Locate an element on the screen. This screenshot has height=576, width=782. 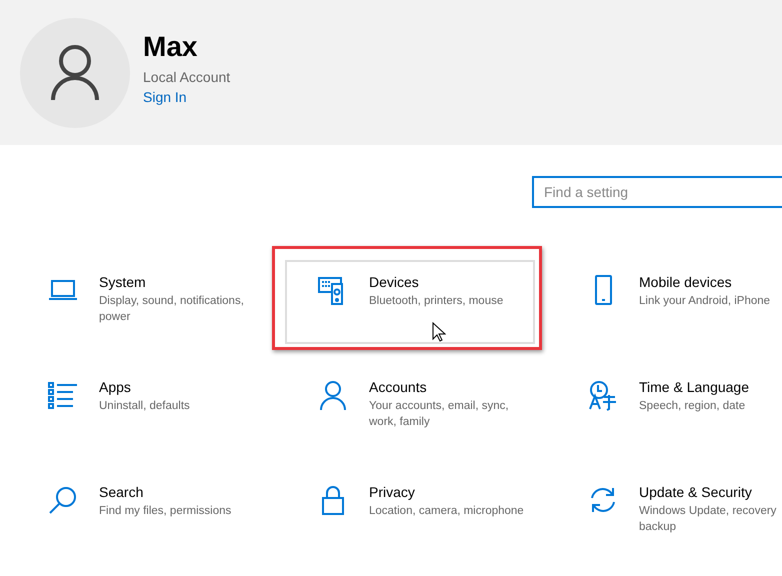
search-field: Find a setting is located at coordinates (657, 192).